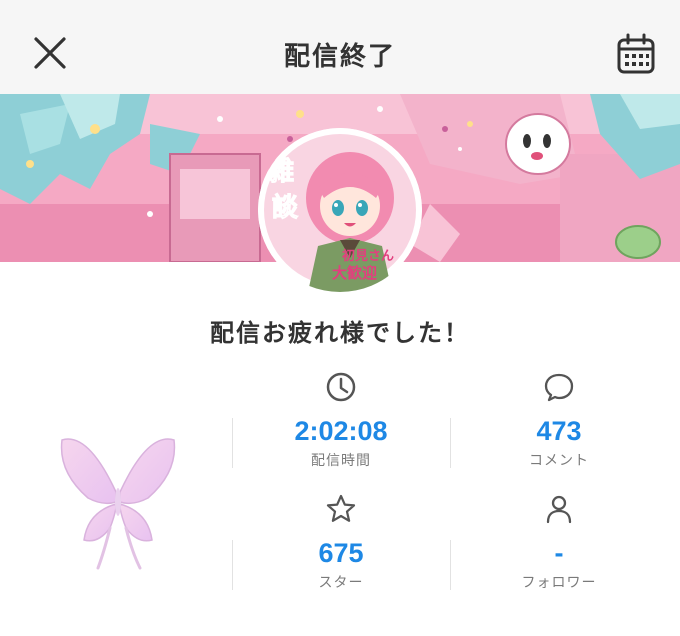 This screenshot has height=636, width=680. I want to click on avatar-text-3: 初見さん, so click(368, 256).